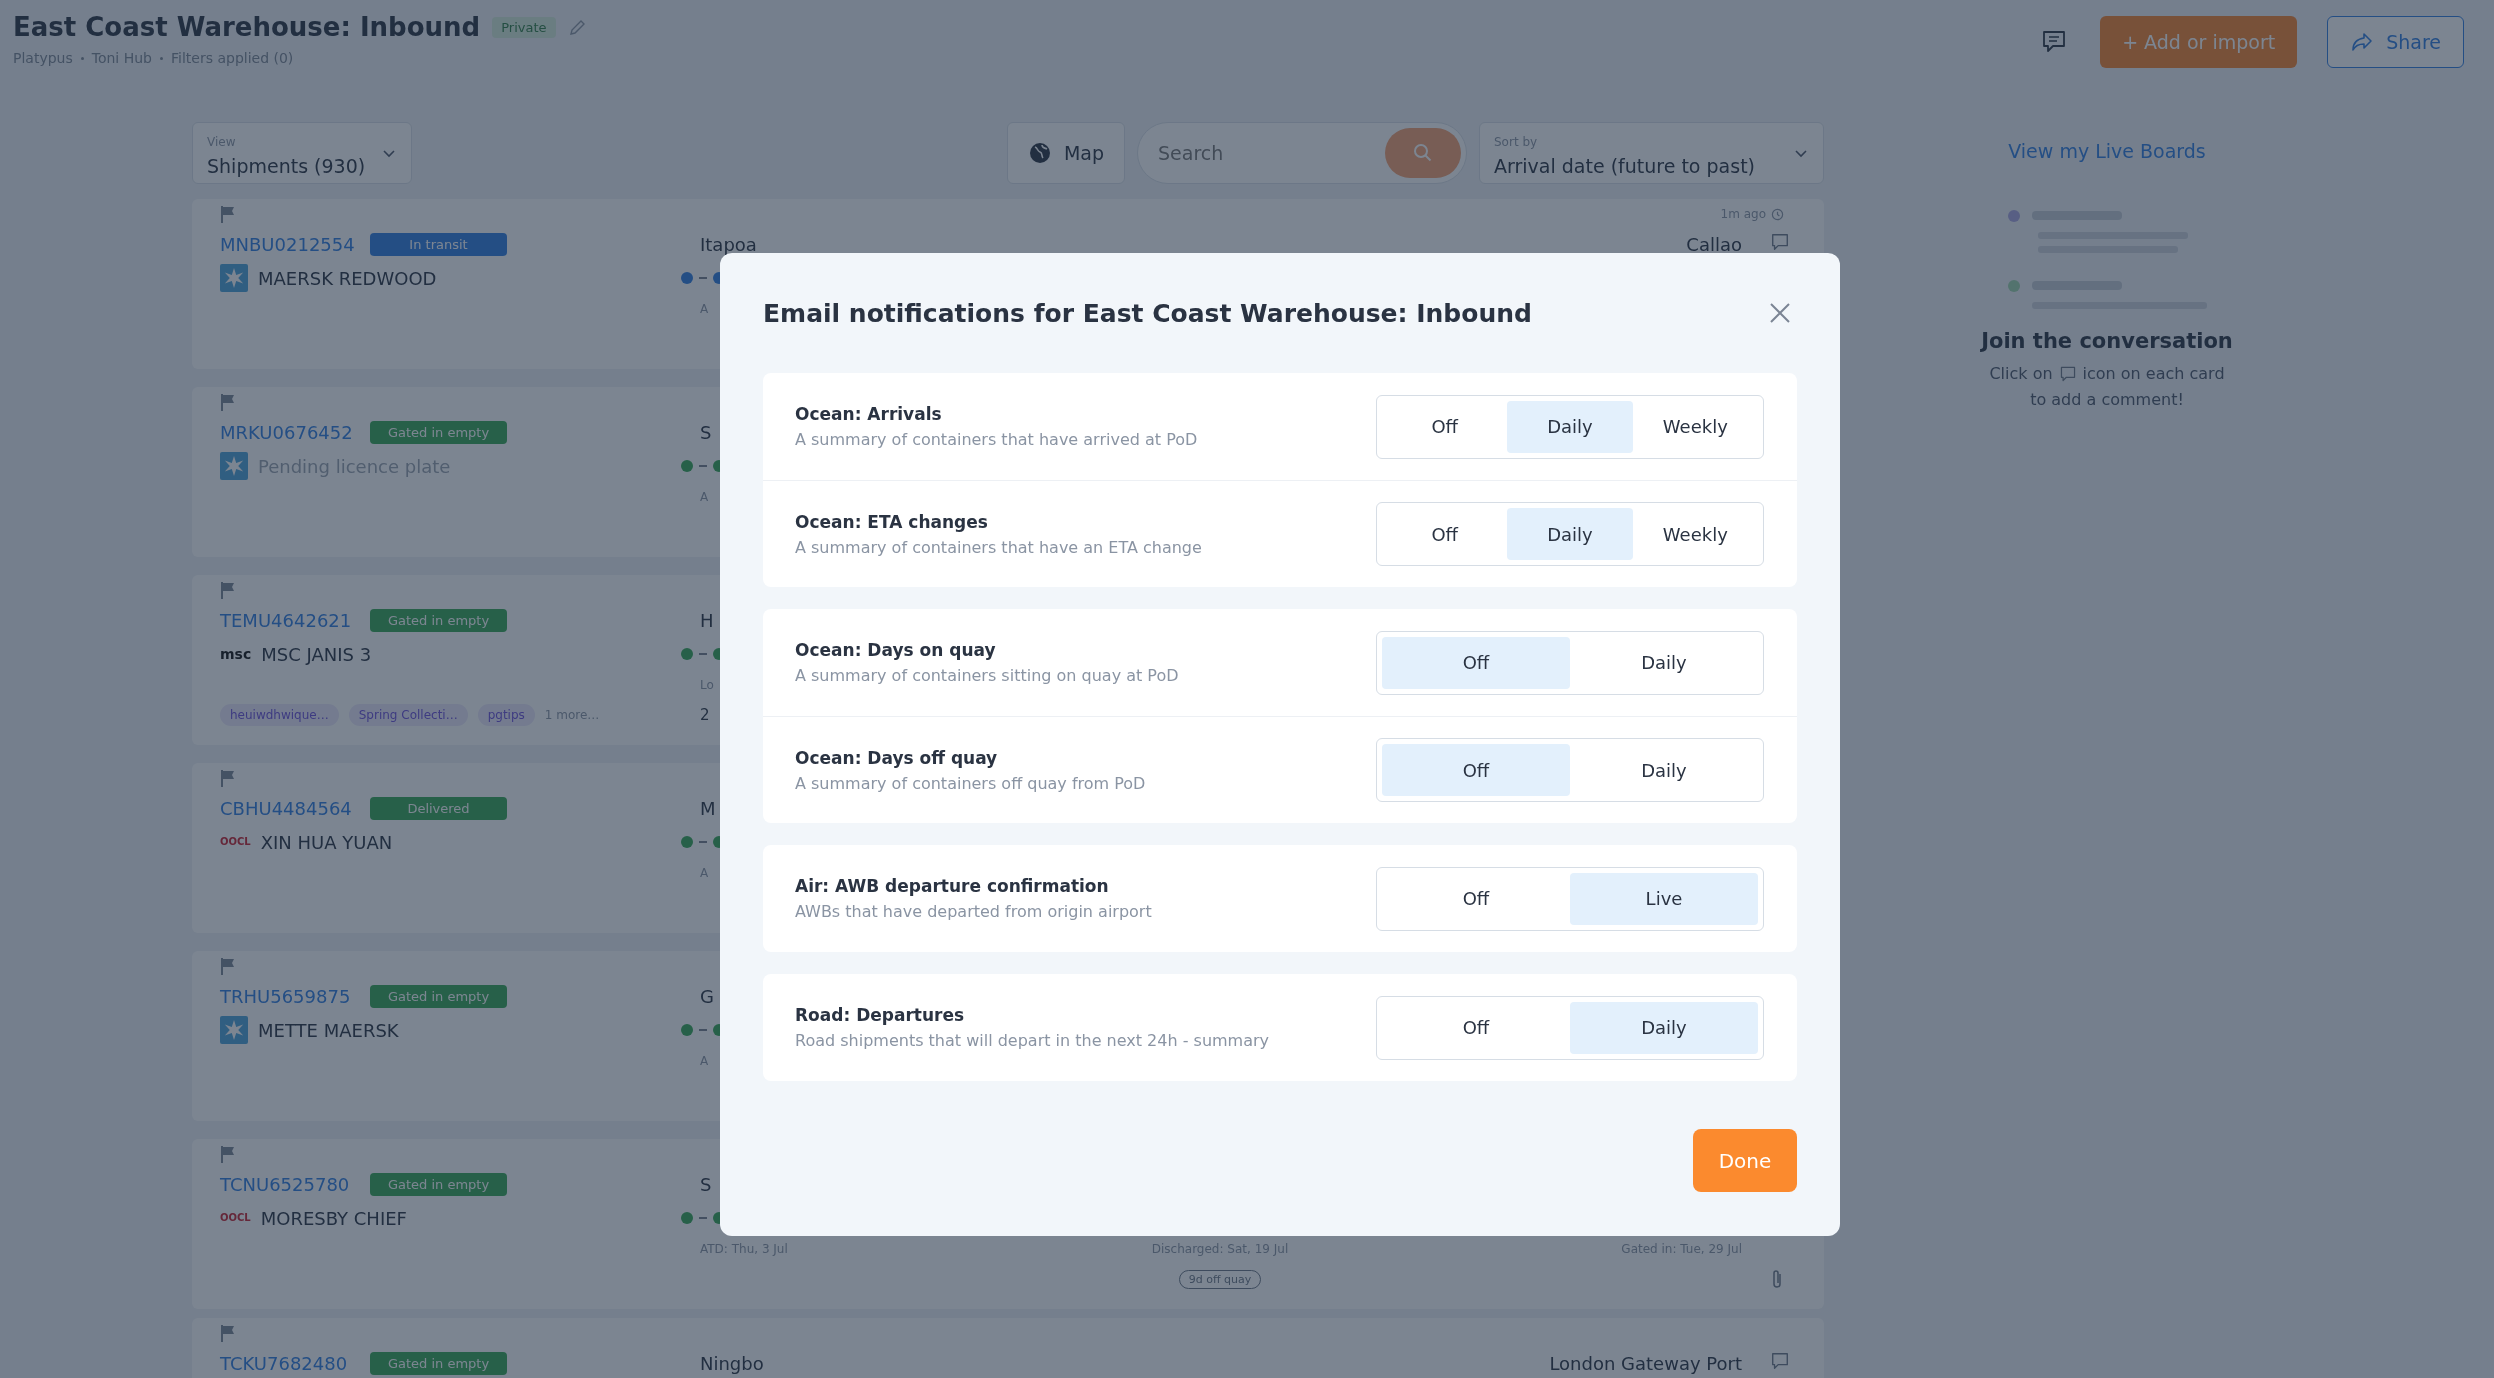 The image size is (2494, 1378). Describe the element at coordinates (236, 654) in the screenshot. I see `carrier-logo: msc` at that location.